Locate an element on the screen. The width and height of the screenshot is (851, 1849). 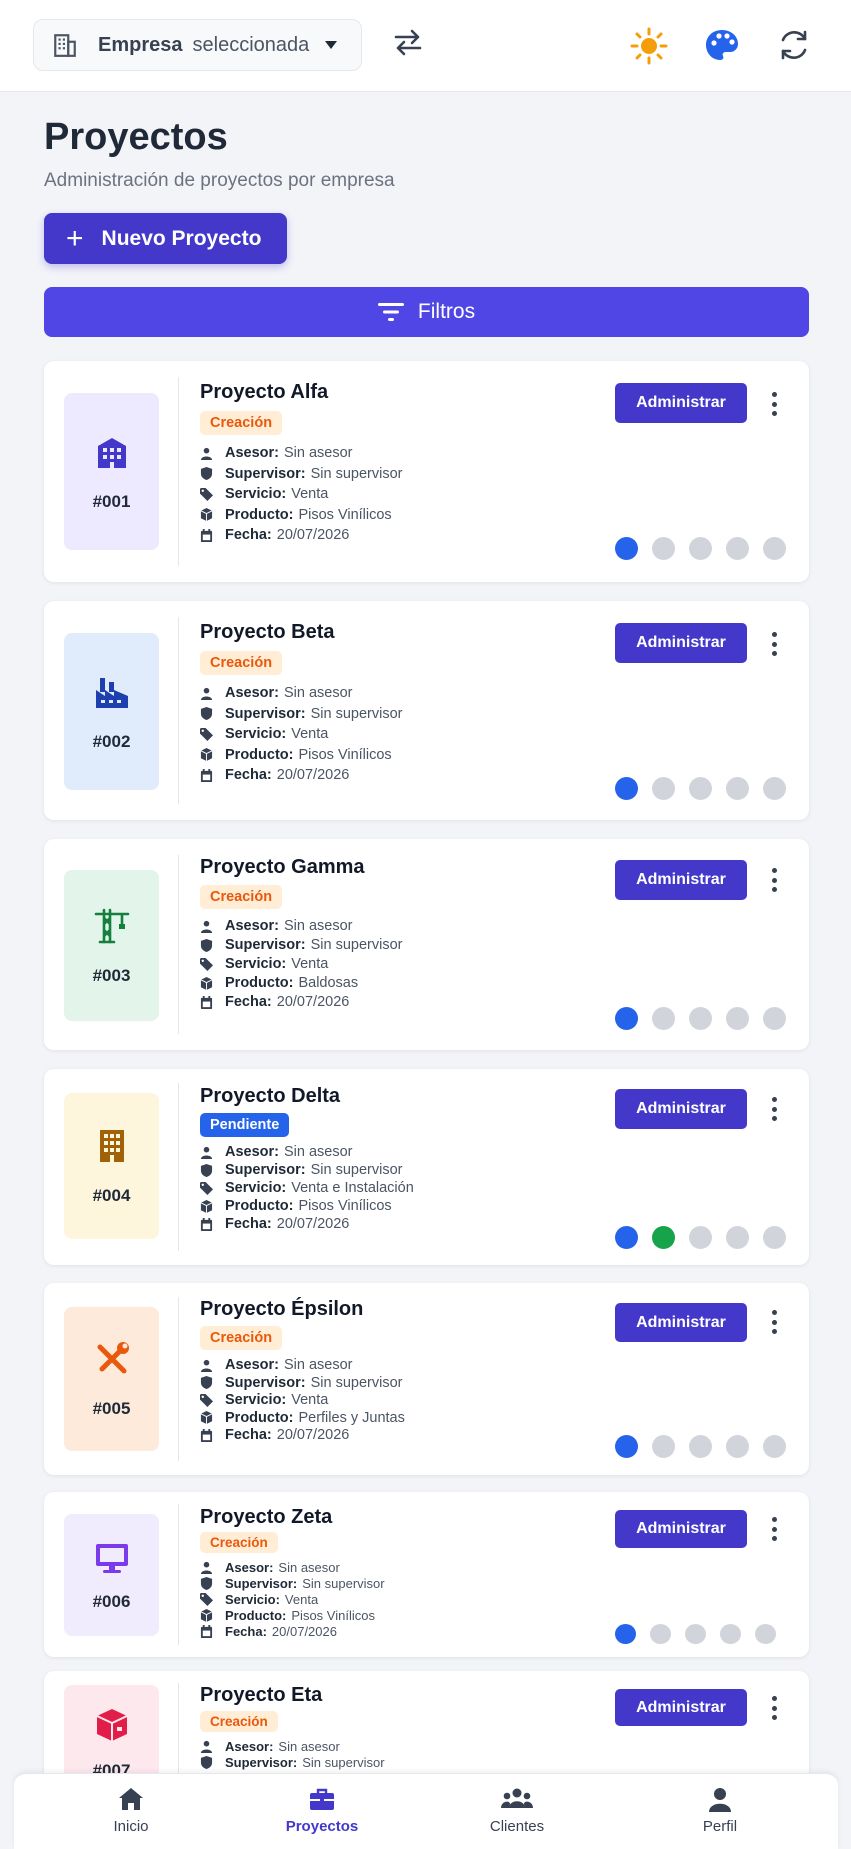
new-project-button: + Nuevo Proyecto is located at coordinates (165, 238).